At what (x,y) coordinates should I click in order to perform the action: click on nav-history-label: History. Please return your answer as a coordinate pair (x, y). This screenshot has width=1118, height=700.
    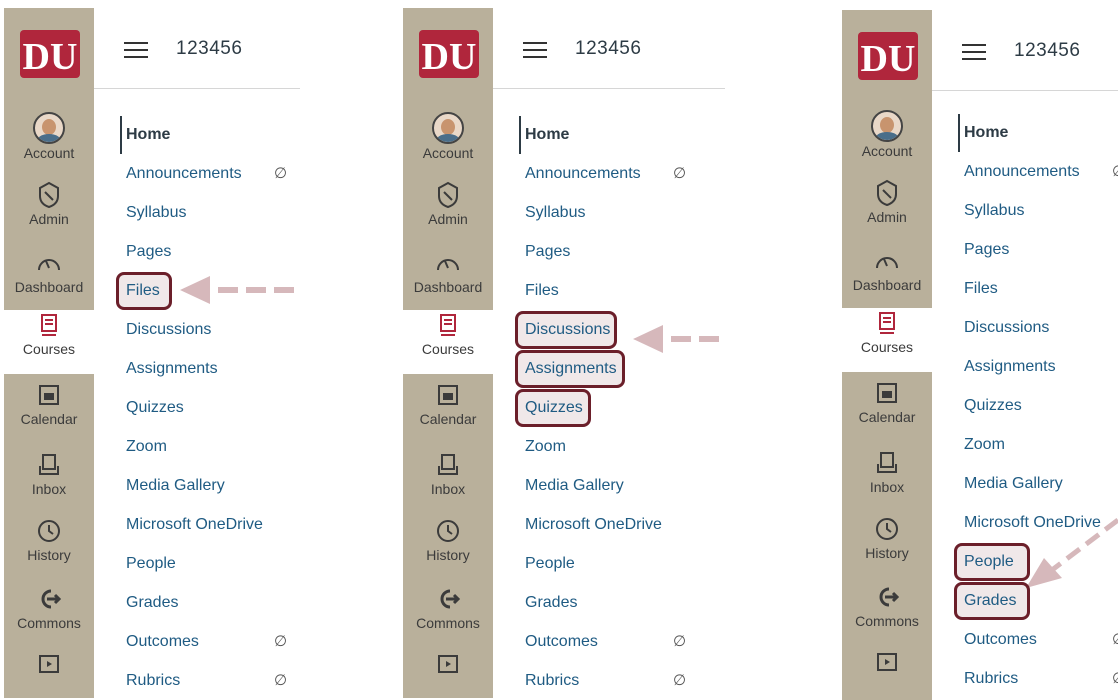
    Looking at the image, I should click on (49, 555).